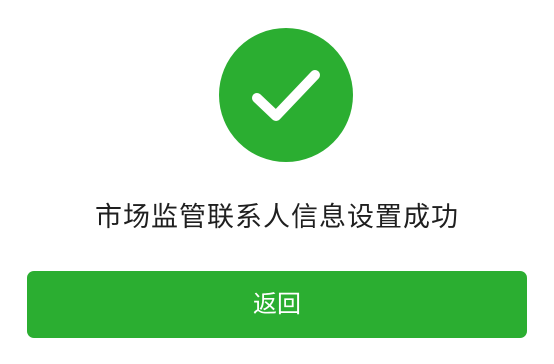 The image size is (554, 364). Describe the element at coordinates (277, 217) in the screenshot. I see `success-message: 市场监管联系人信息设置成功` at that location.